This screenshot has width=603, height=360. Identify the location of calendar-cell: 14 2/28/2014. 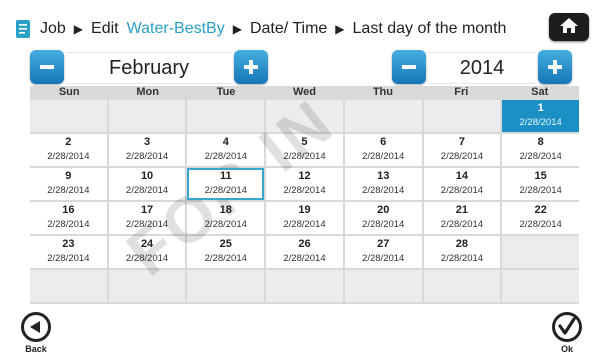
(462, 184).